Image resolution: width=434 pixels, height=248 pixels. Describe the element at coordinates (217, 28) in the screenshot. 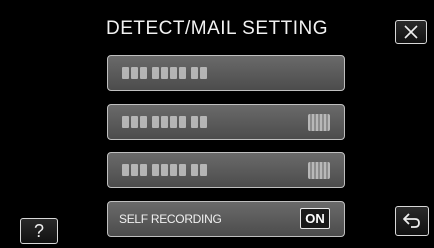

I see `page-title: DETECT/MAIL SETTING` at that location.